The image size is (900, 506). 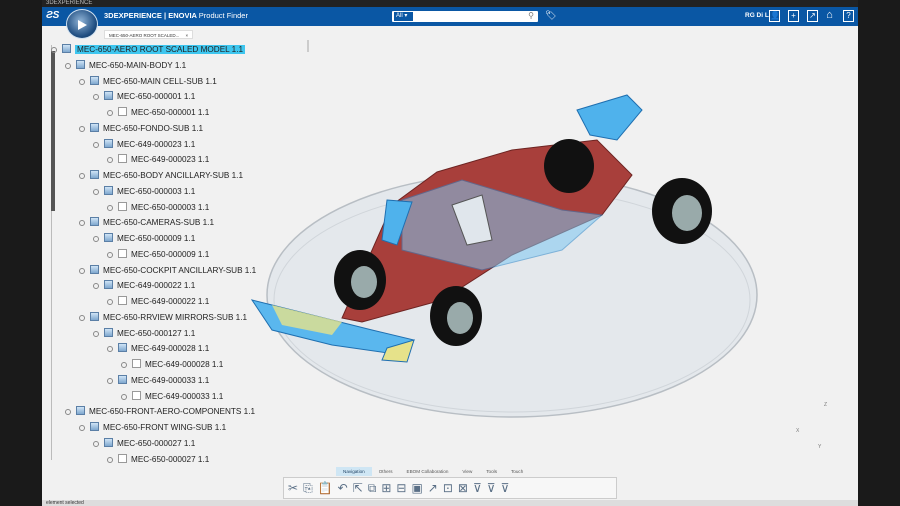 I want to click on filter-icon: ⊽, so click(x=480, y=488).